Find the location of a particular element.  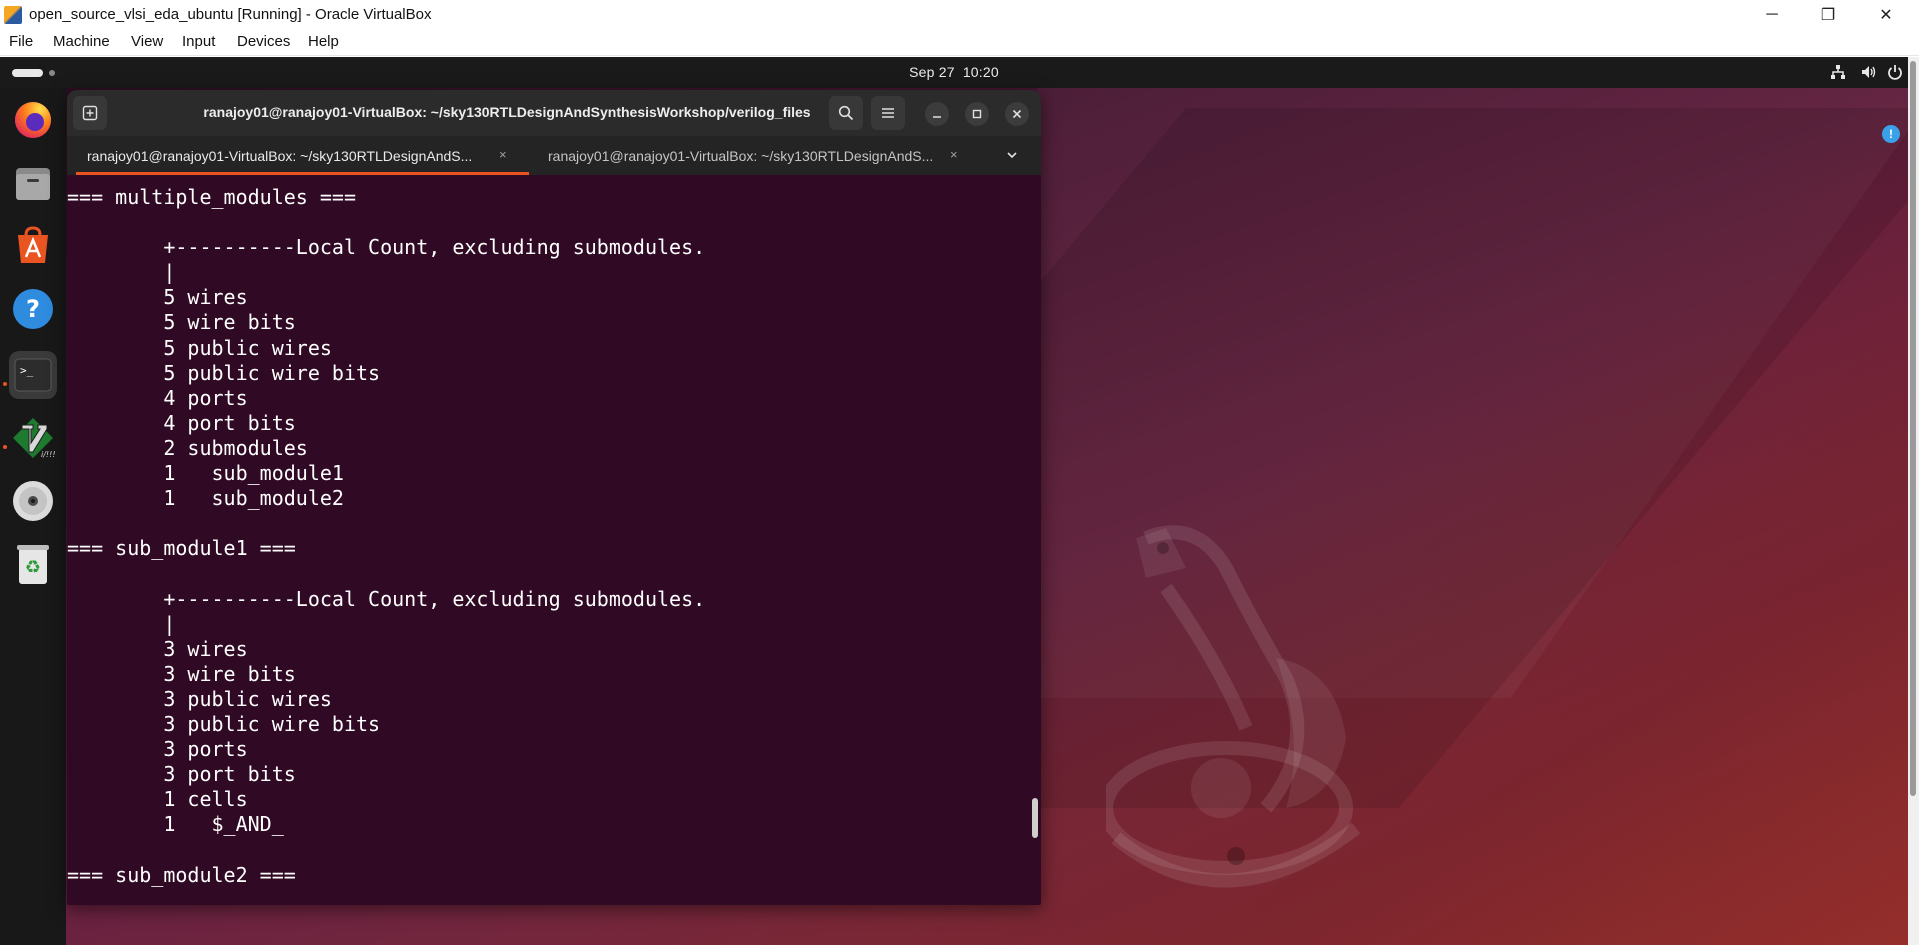

terminal-line: 1 sub_module1 is located at coordinates (205, 473).